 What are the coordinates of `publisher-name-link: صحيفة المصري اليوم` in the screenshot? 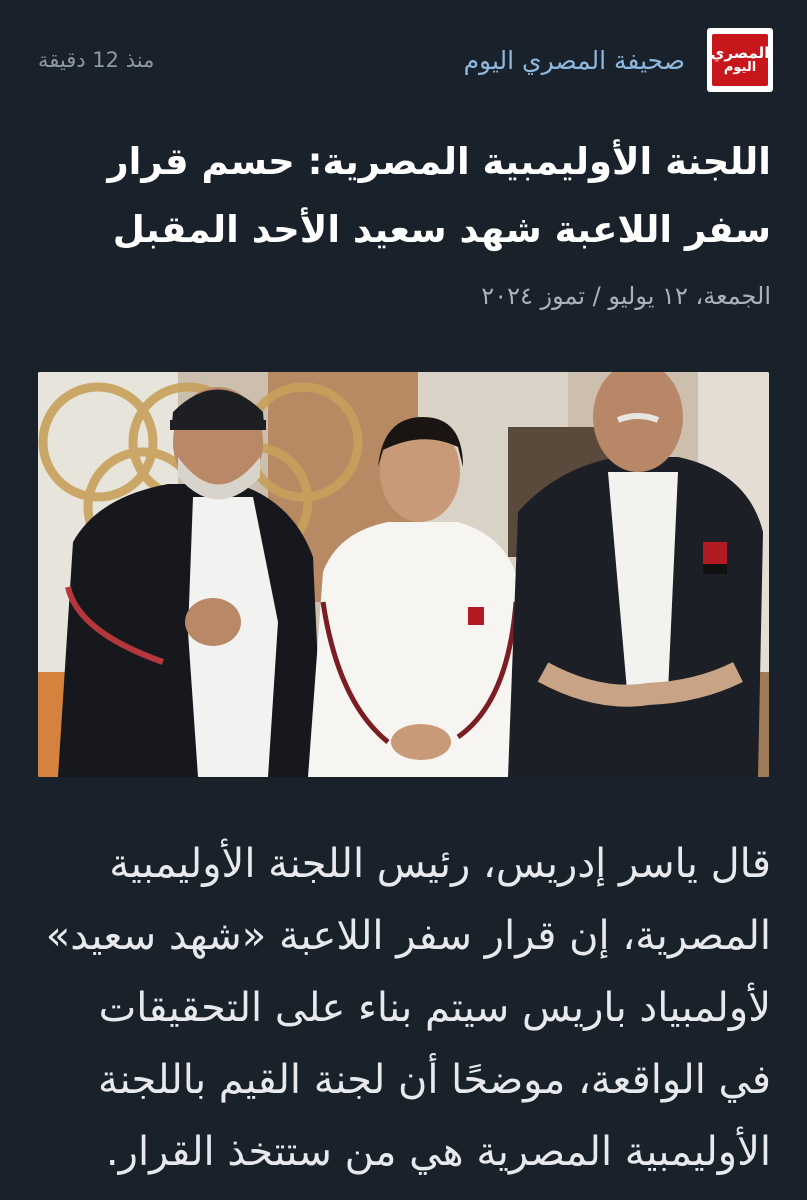 It's located at (574, 60).